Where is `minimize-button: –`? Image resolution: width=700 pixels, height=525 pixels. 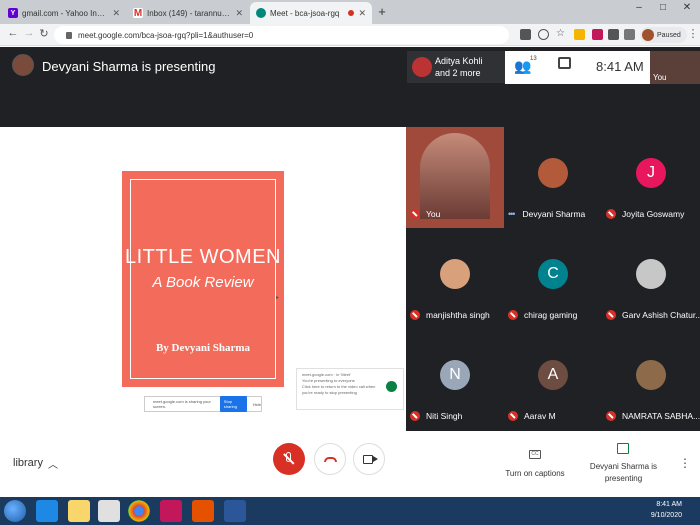
minimize-button: – is located at coordinates (639, 7).